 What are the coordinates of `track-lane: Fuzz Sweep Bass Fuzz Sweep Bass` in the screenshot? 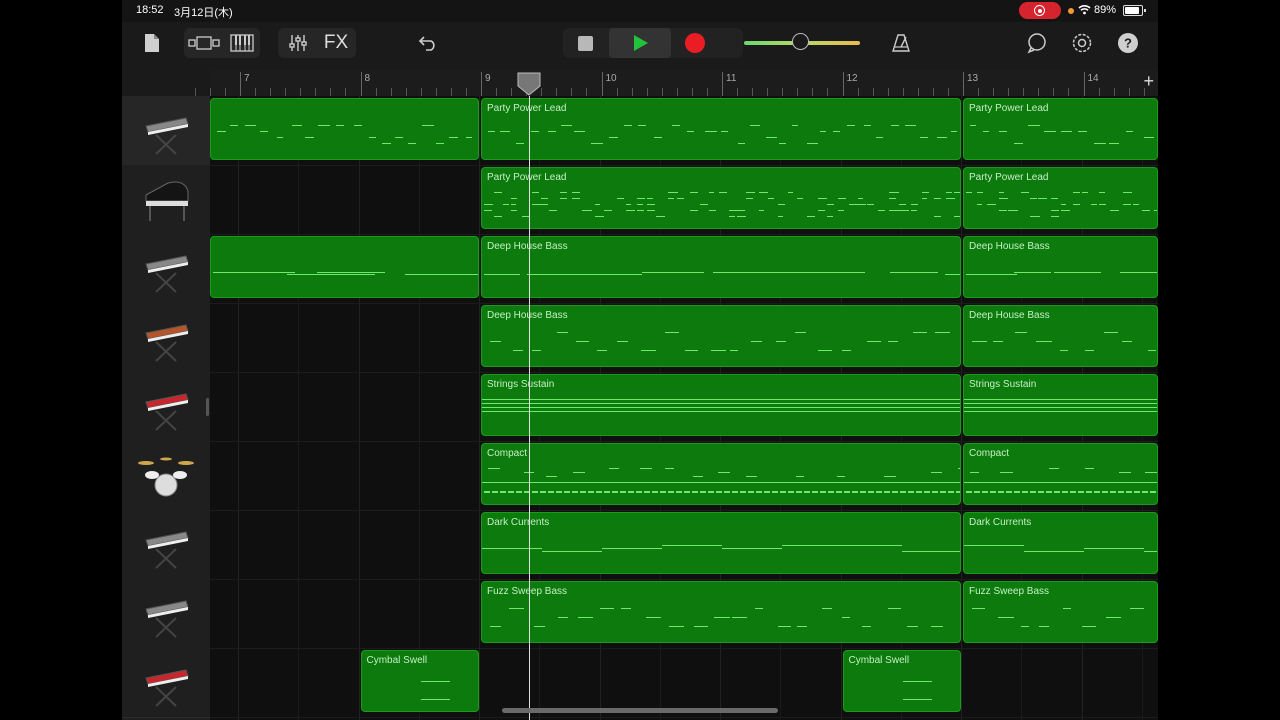 It's located at (684, 614).